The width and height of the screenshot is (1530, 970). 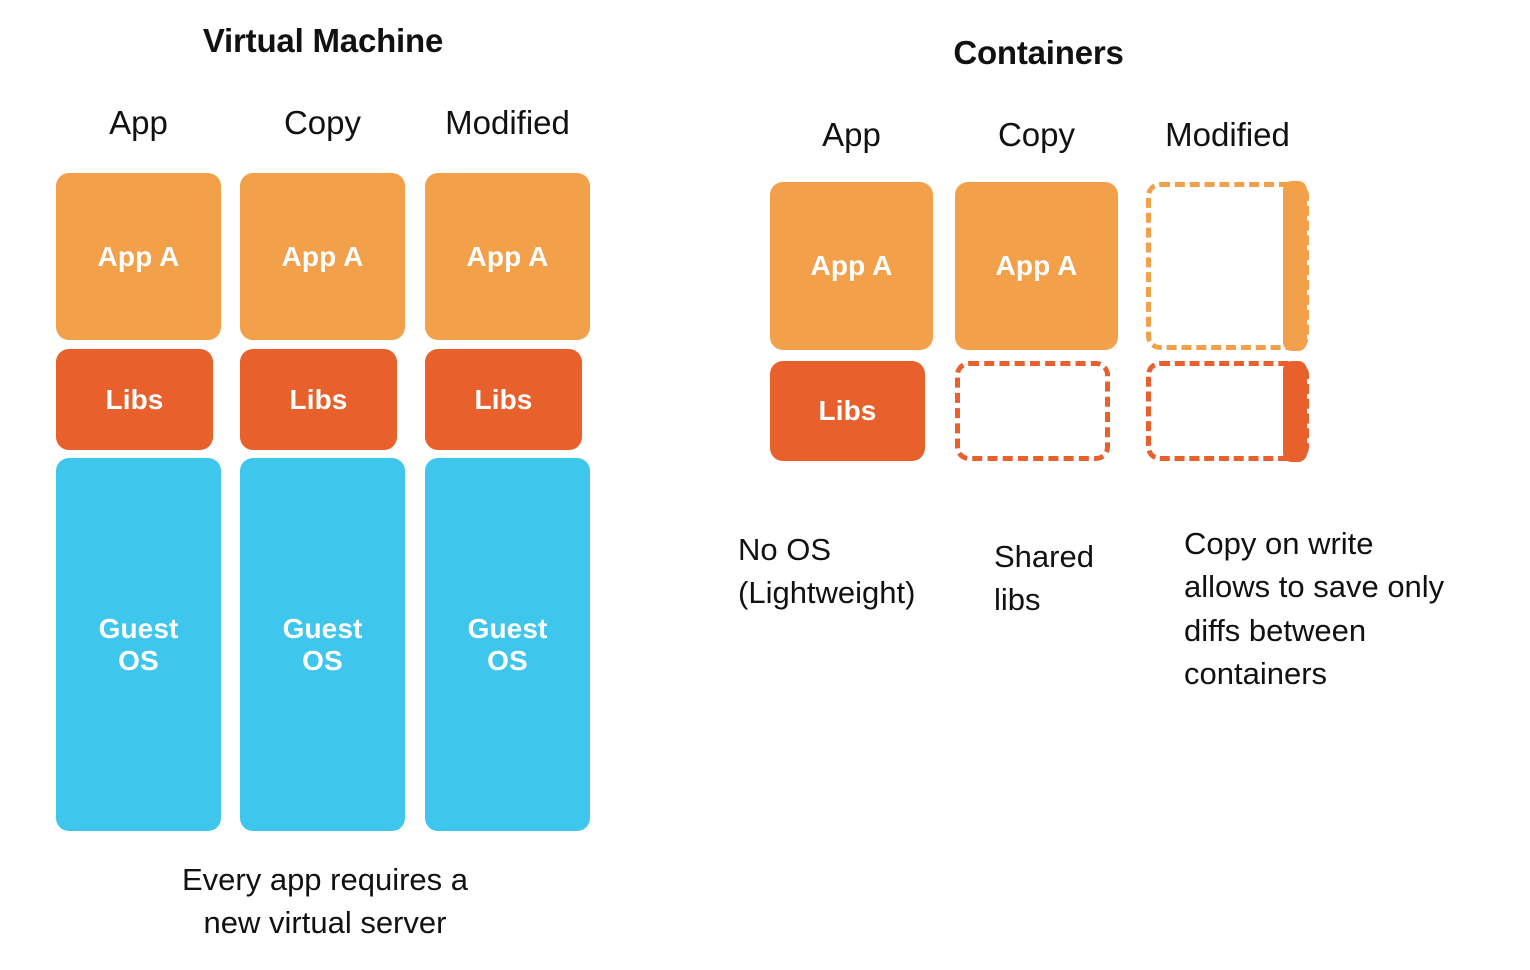 What do you see at coordinates (1079, 578) in the screenshot?
I see `containers-caption-shared-libs: Shared libs` at bounding box center [1079, 578].